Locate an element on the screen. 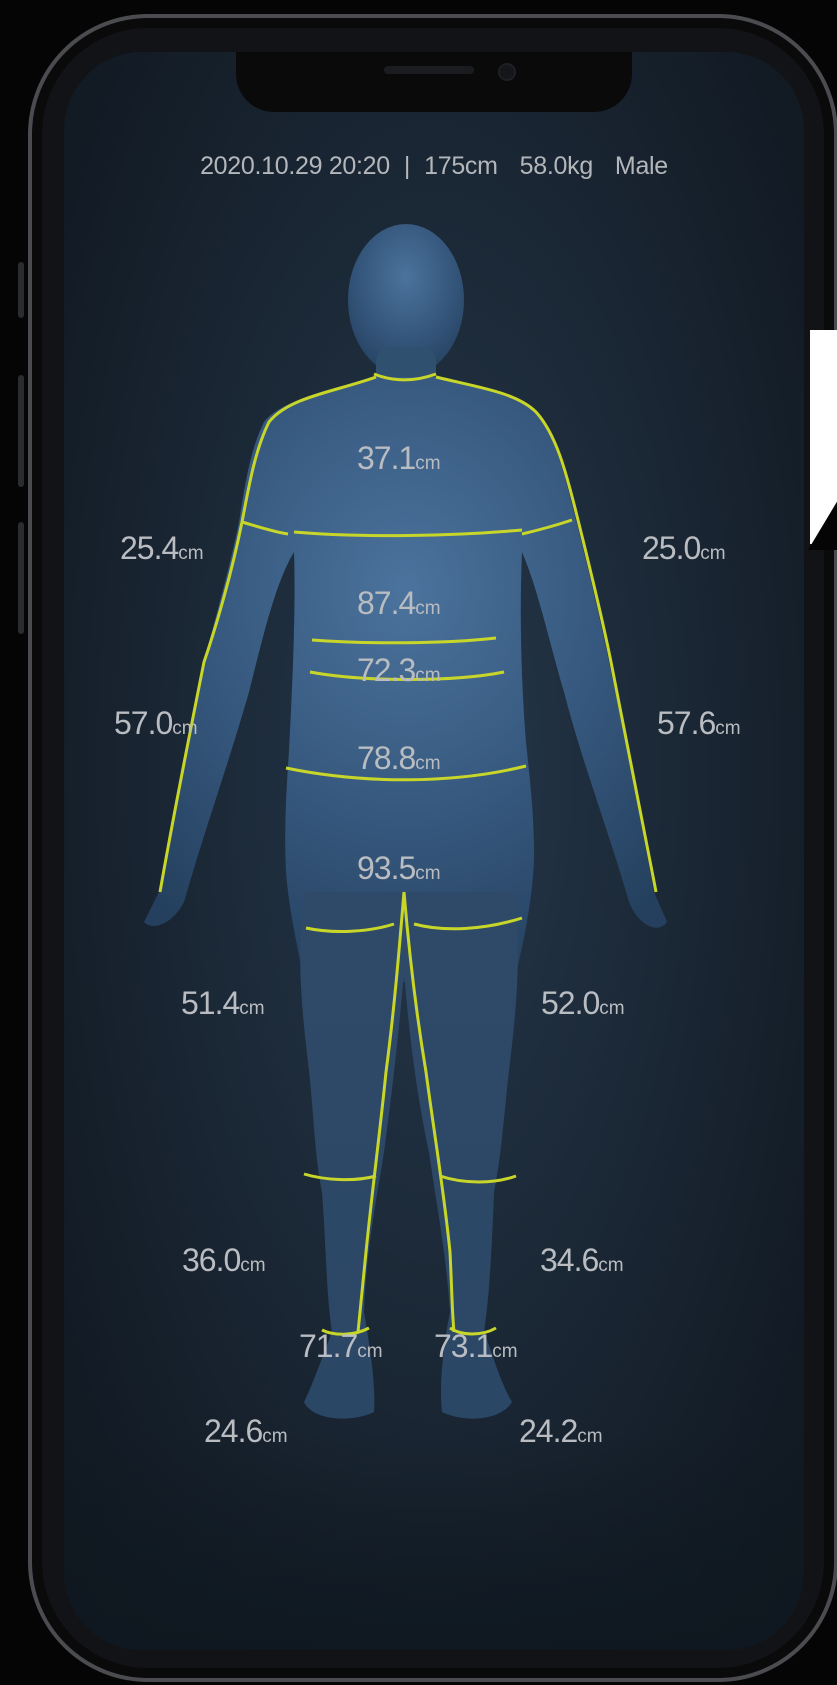  calf-left-measure: 34.6cm is located at coordinates (582, 1260).